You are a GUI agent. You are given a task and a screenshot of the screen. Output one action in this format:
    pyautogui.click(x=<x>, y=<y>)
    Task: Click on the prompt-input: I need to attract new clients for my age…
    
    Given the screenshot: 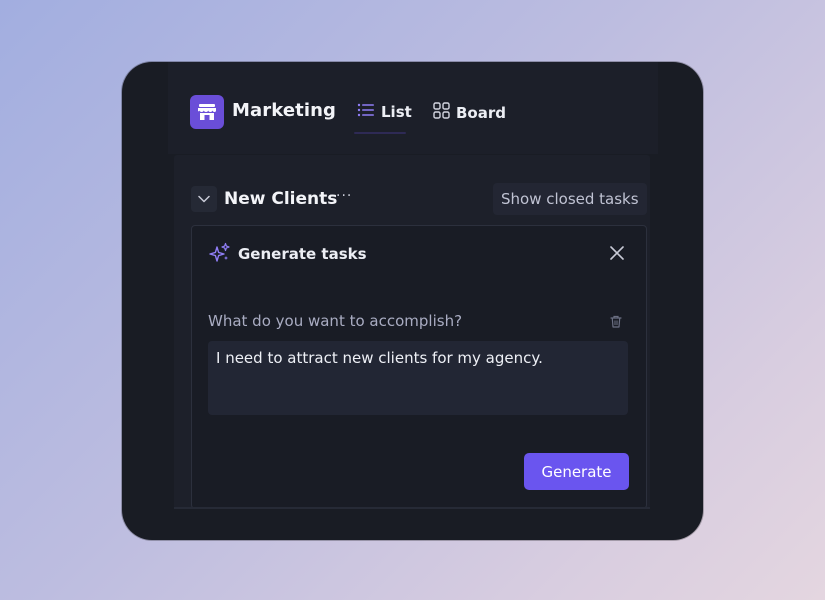 What is the action you would take?
    pyautogui.click(x=418, y=378)
    